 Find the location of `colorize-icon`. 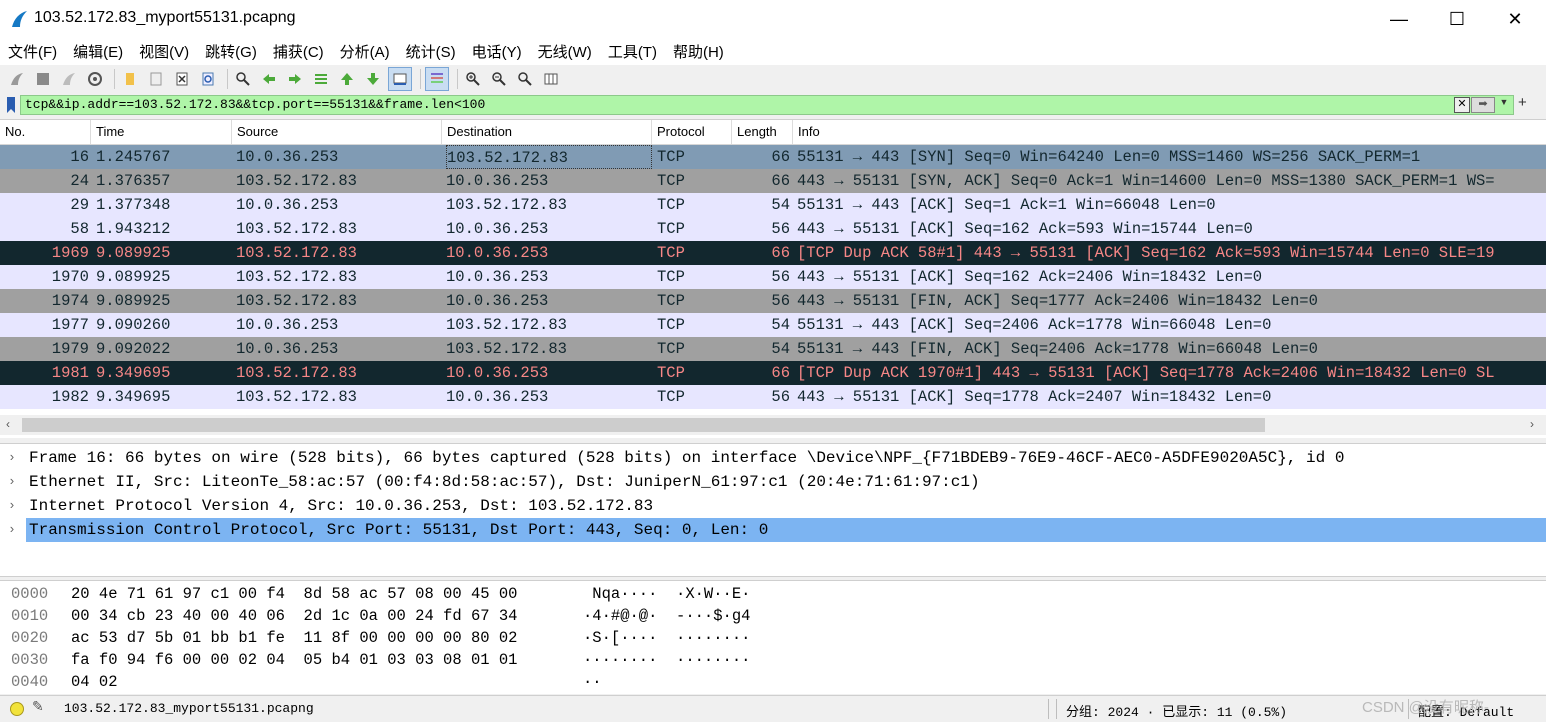

colorize-icon is located at coordinates (437, 79).